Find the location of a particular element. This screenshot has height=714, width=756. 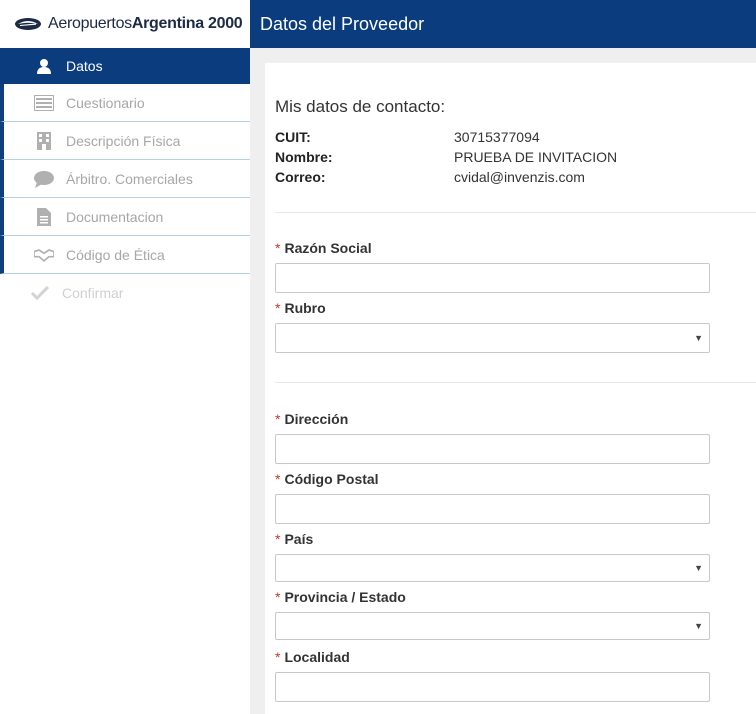

handshake-icon is located at coordinates (44, 255).